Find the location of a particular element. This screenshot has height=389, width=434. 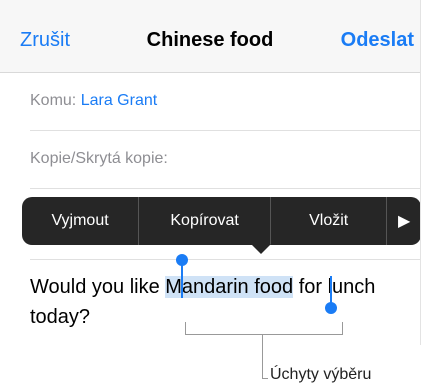

paste-menu-item: Vložit is located at coordinates (329, 221).